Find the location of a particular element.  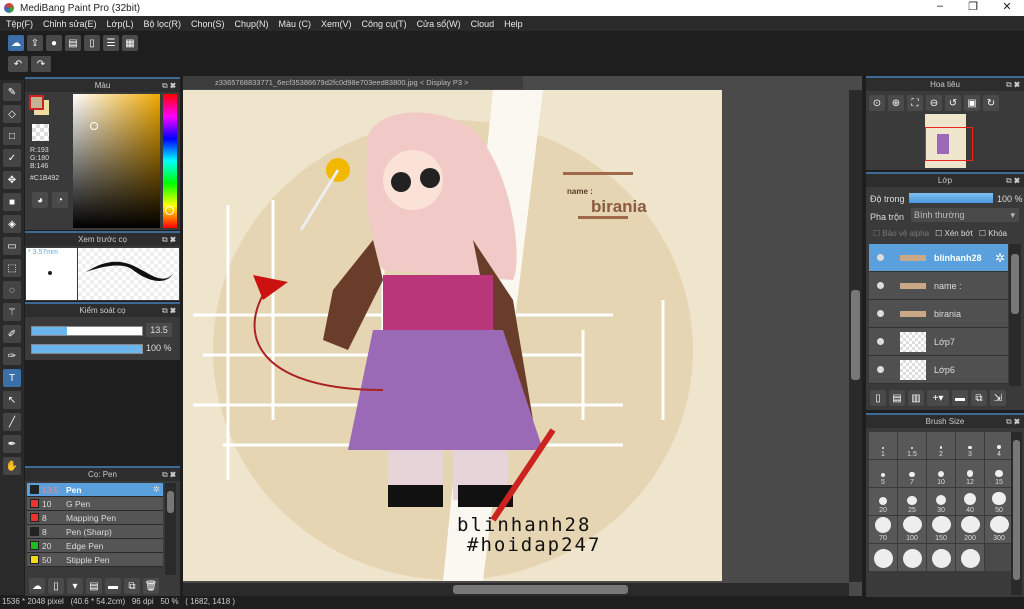

menu-item: Chọn(S) is located at coordinates (208, 24).